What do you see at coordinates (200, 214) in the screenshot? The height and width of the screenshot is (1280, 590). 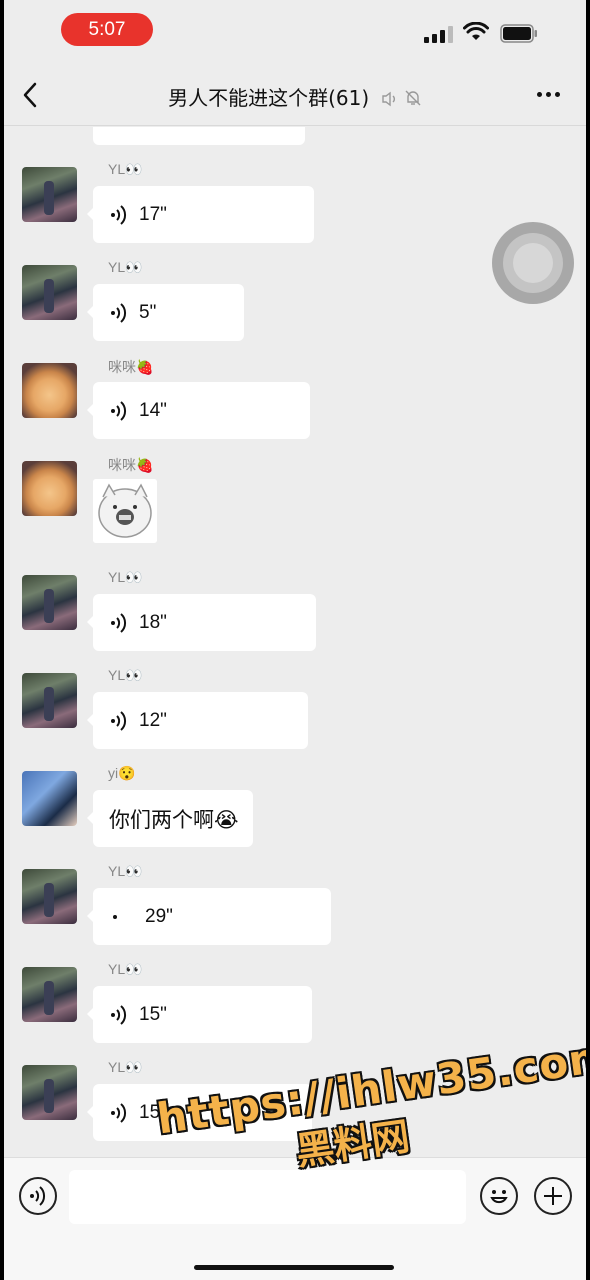 I see `voice-message-bubble: 17"` at bounding box center [200, 214].